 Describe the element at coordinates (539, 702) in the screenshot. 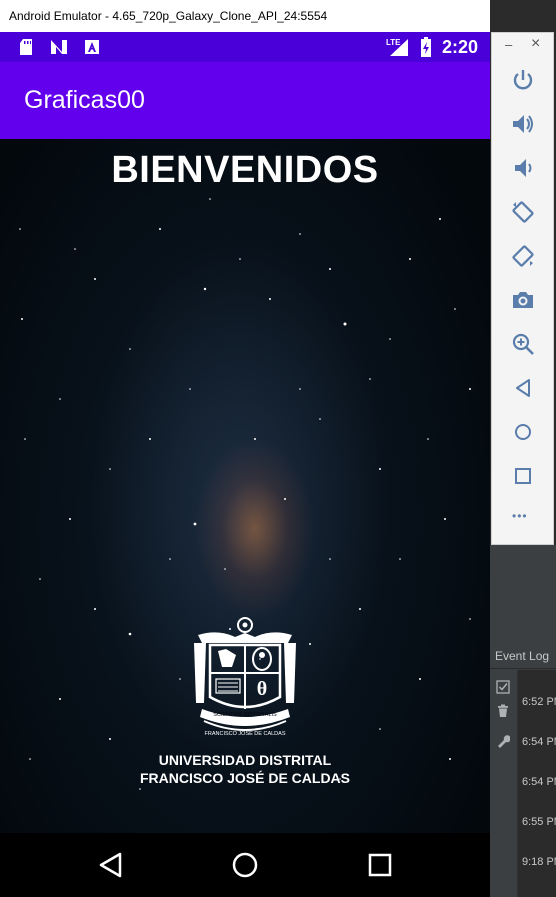

I see `log-entry-time: 6:52 PM` at that location.